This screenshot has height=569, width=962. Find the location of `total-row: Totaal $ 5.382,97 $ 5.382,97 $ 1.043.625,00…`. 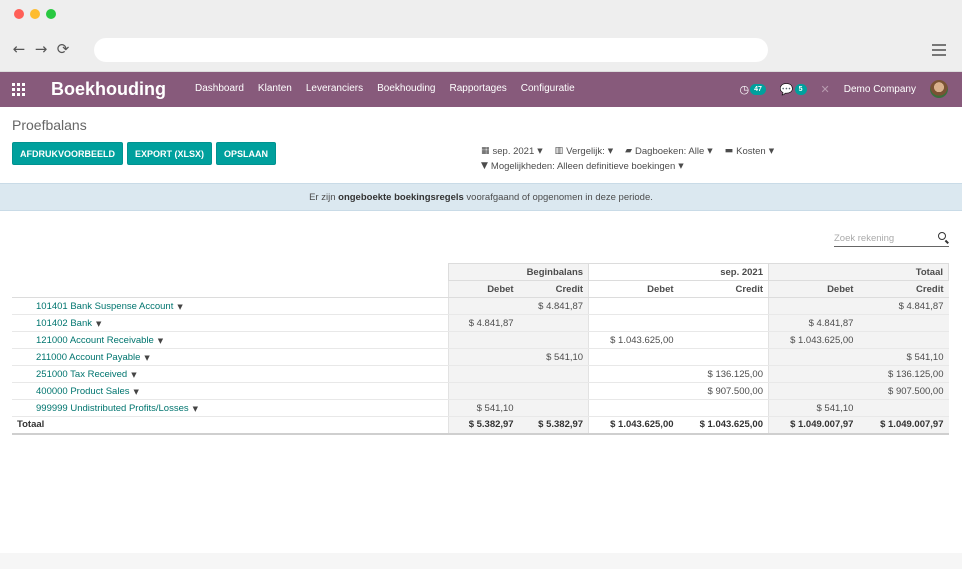

total-row: Totaal $ 5.382,97 $ 5.382,97 $ 1.043.625,00… is located at coordinates (480, 425).